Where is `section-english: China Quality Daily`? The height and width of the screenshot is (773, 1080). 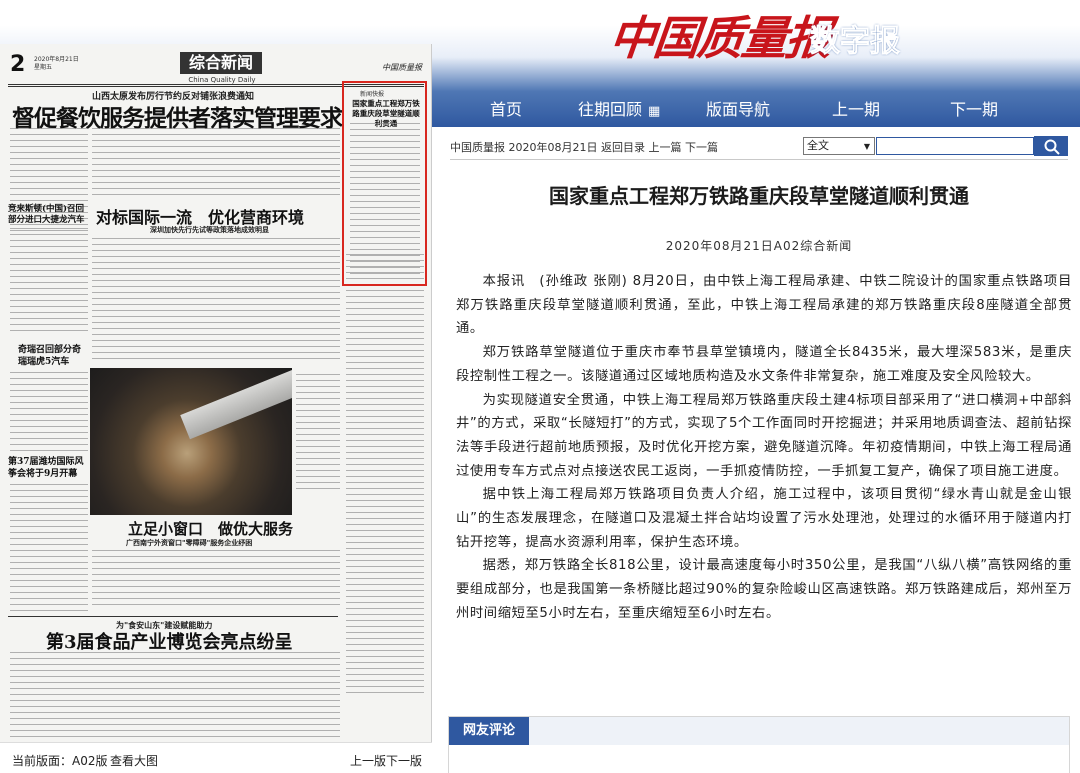
section-english: China Quality Daily is located at coordinates (222, 80).